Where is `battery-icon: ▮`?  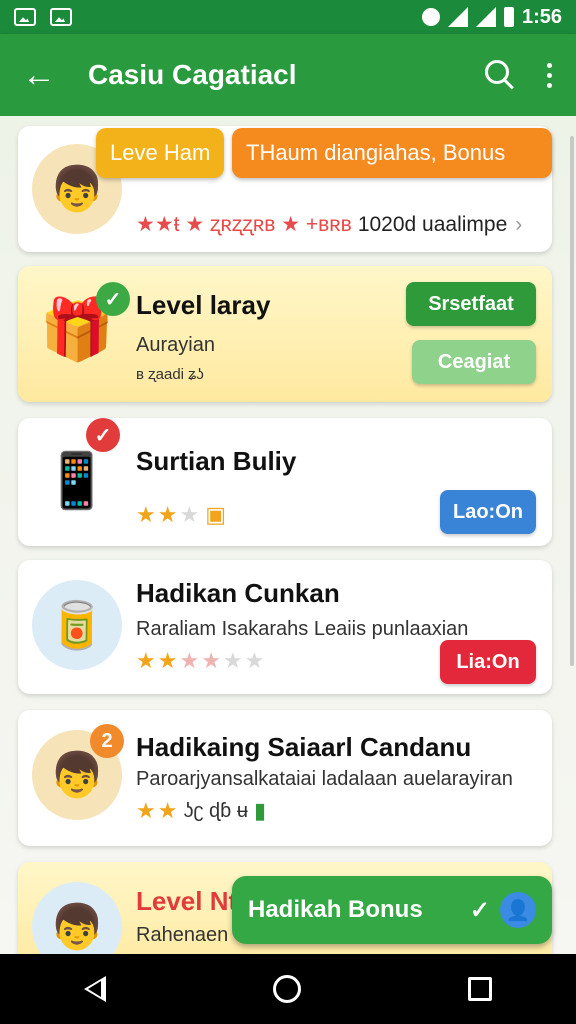 battery-icon: ▮ is located at coordinates (260, 810).